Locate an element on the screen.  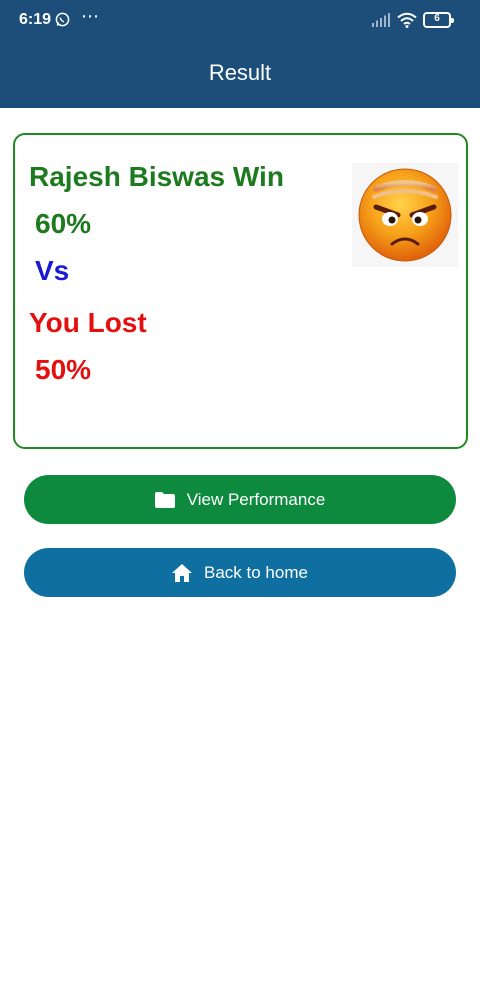
signal-icon is located at coordinates (381, 20).